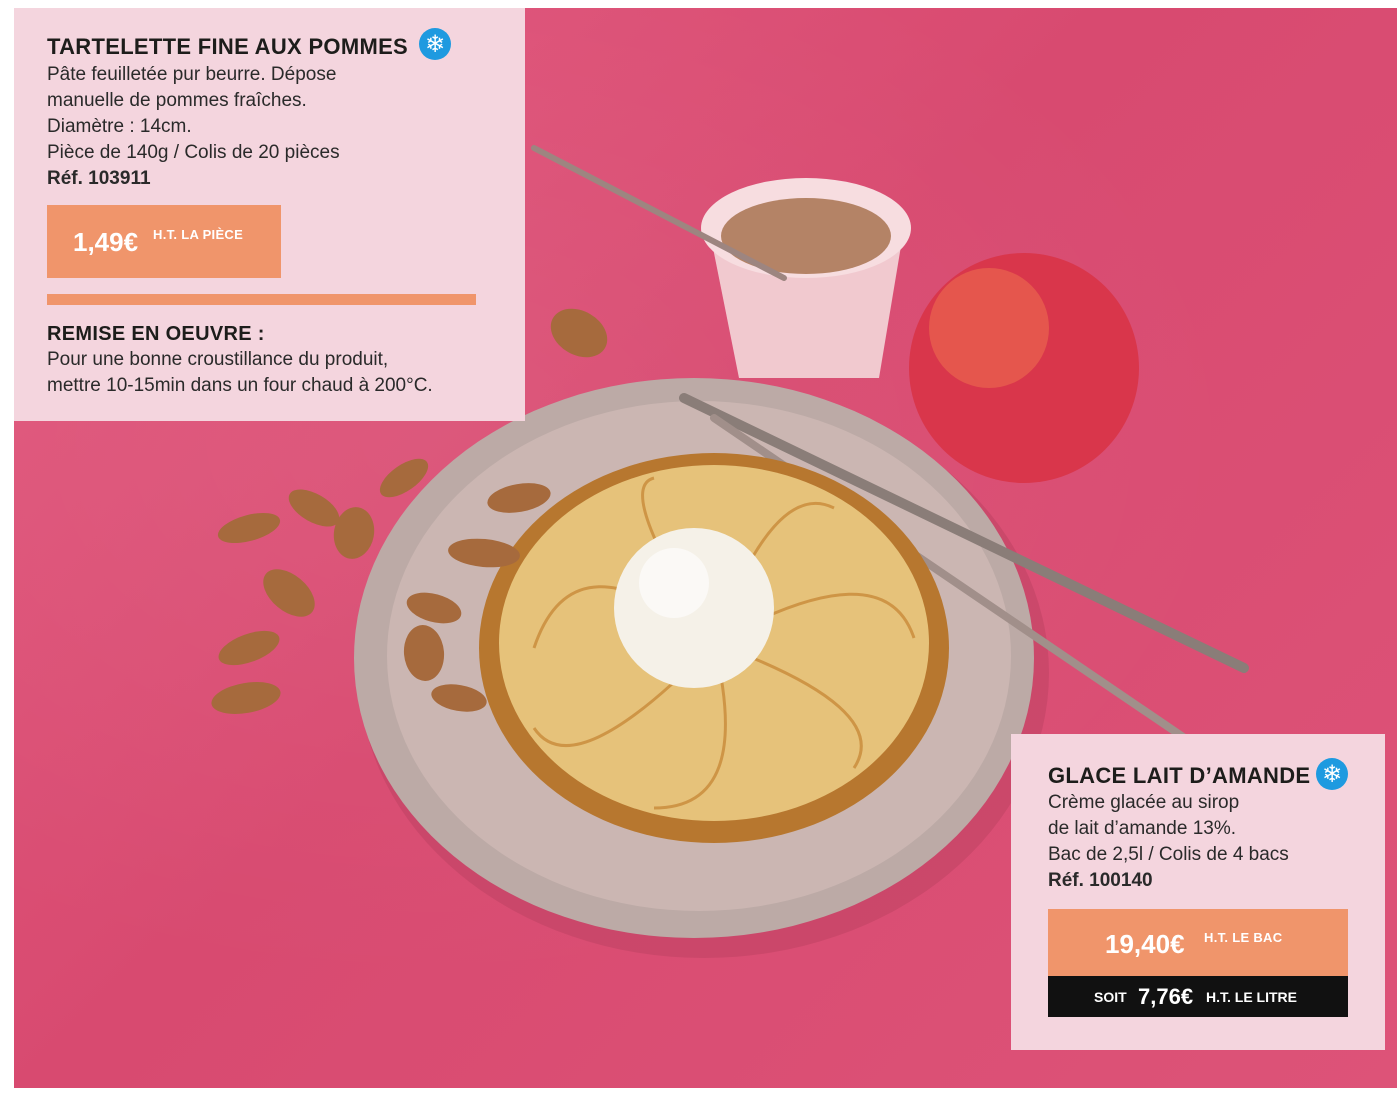 This screenshot has height=1093, width=1397. I want to click on product-reference: Réf. 100140, so click(1100, 880).